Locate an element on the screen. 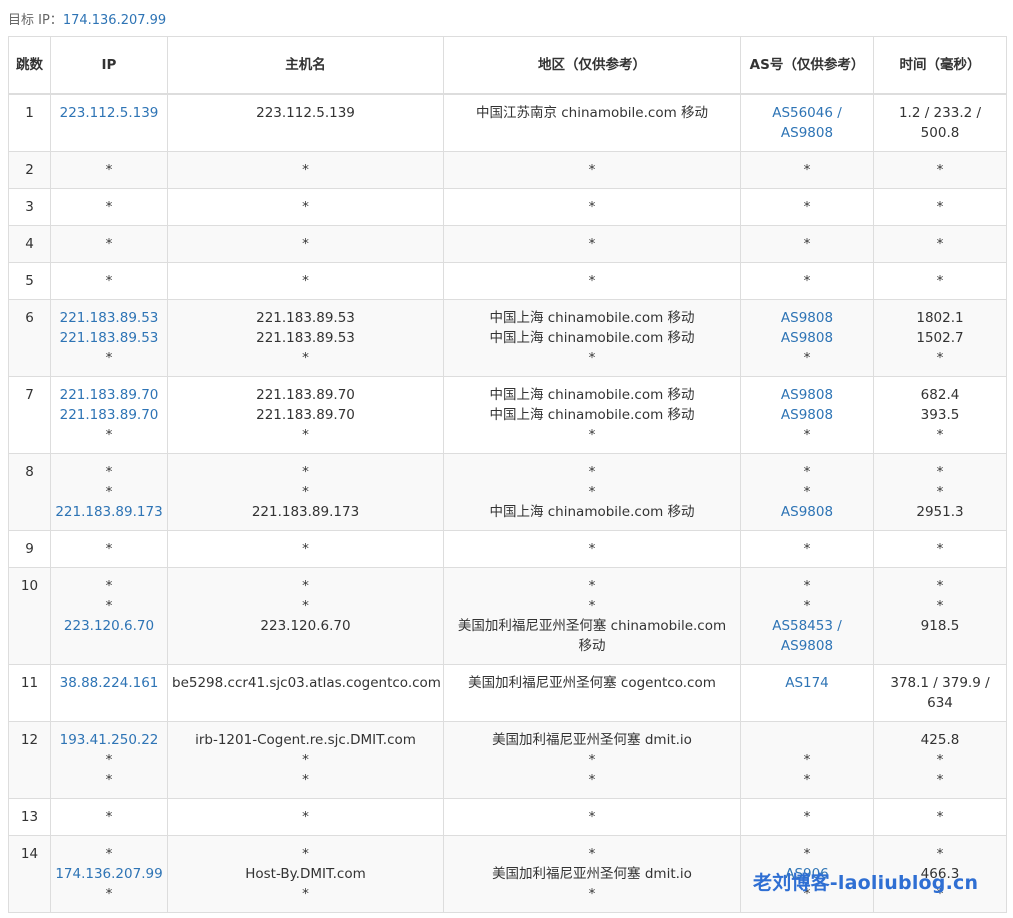  cell-ip-link: 174.136.207.99 is located at coordinates (109, 874).